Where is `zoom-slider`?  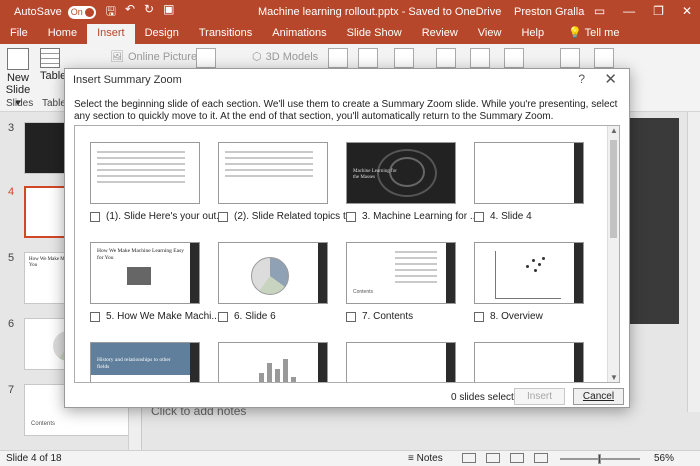
zoom-slider is located at coordinates (600, 459).